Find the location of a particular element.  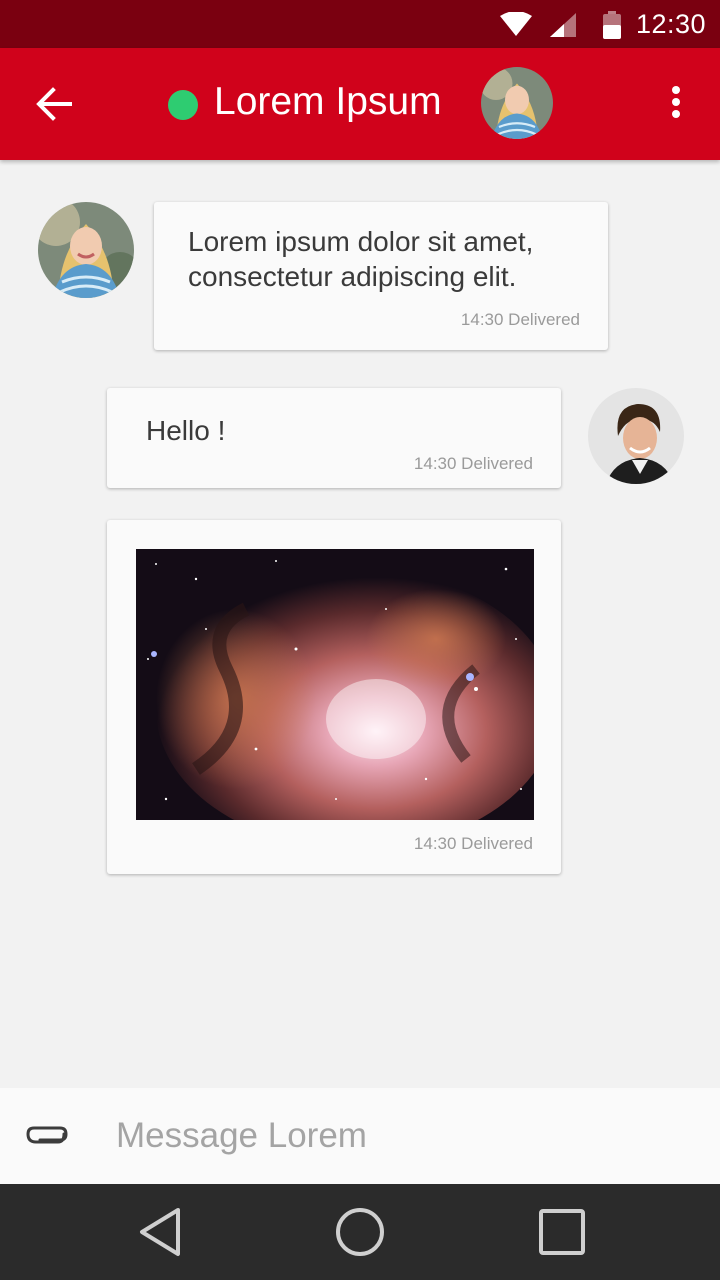

nav-back-icon is located at coordinates (160, 1234).